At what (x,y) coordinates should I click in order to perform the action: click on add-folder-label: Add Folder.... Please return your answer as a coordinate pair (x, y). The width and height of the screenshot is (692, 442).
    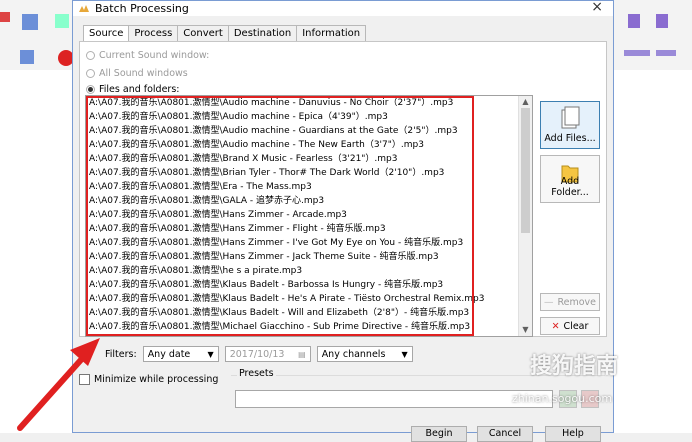
    Looking at the image, I should click on (570, 187).